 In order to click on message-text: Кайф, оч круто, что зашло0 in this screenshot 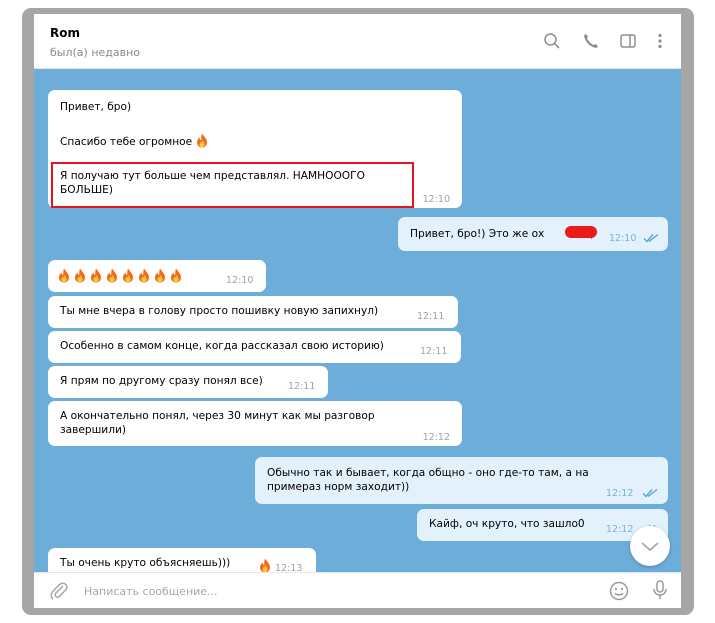, I will do `click(507, 524)`.